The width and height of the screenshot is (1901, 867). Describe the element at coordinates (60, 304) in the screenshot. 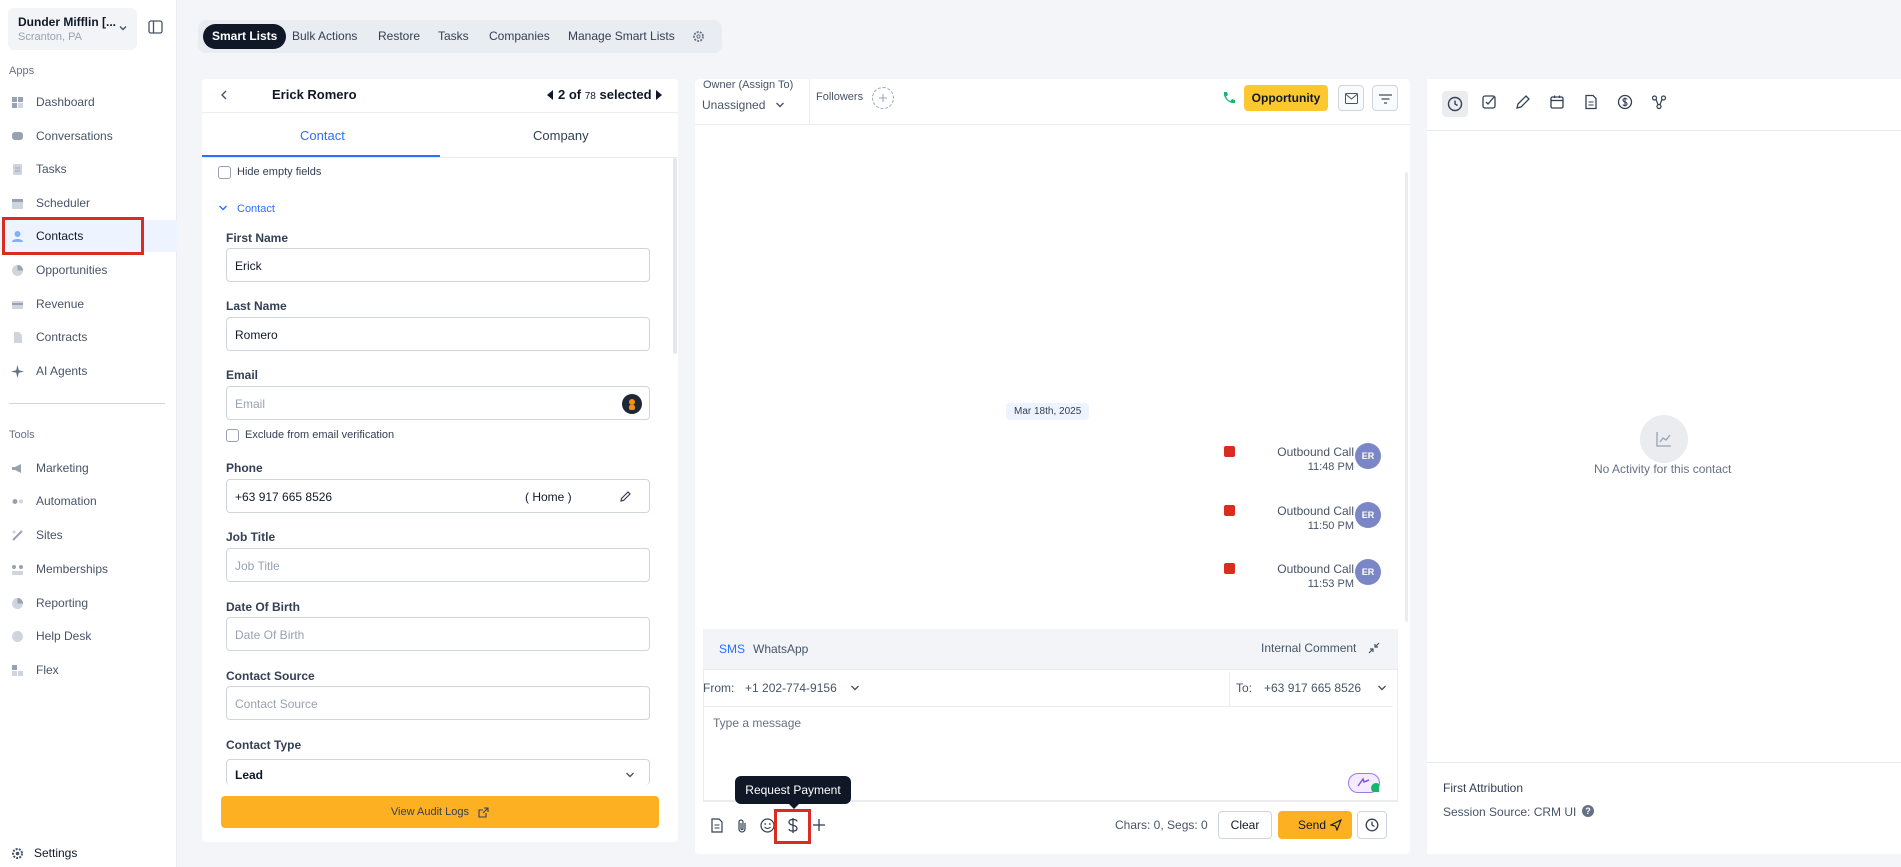

I see `sidebar-item-label: Revenue` at that location.